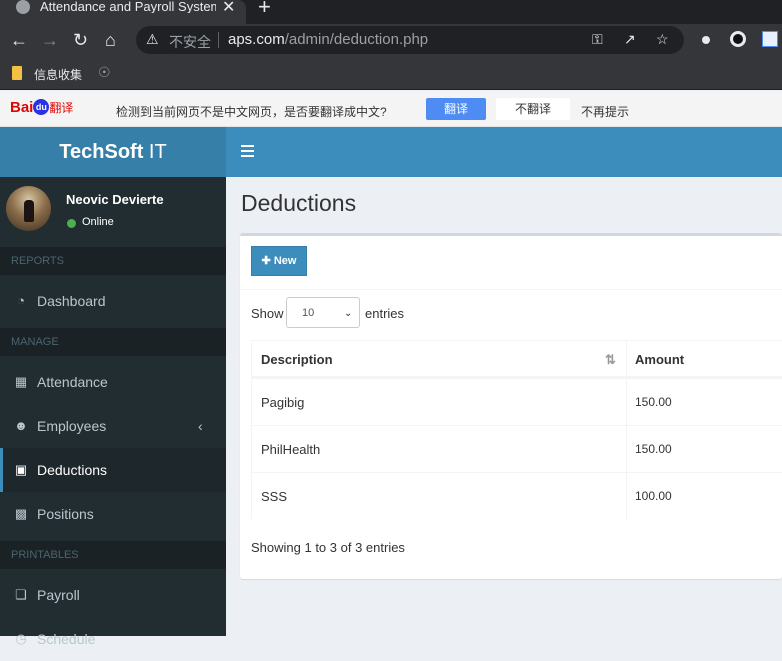  I want to click on section-header-manage: MANAGE, so click(113, 342).